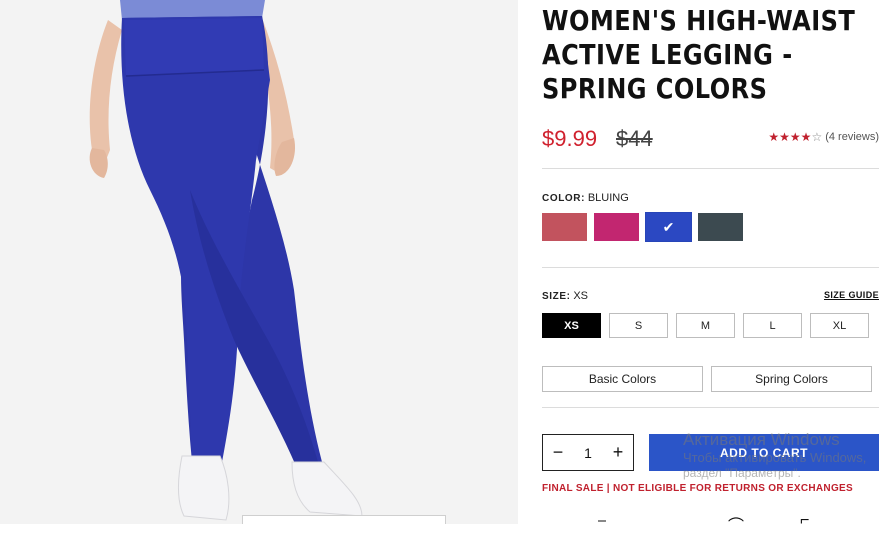  I want to click on color-label: COLOR: BLUING, so click(585, 198).